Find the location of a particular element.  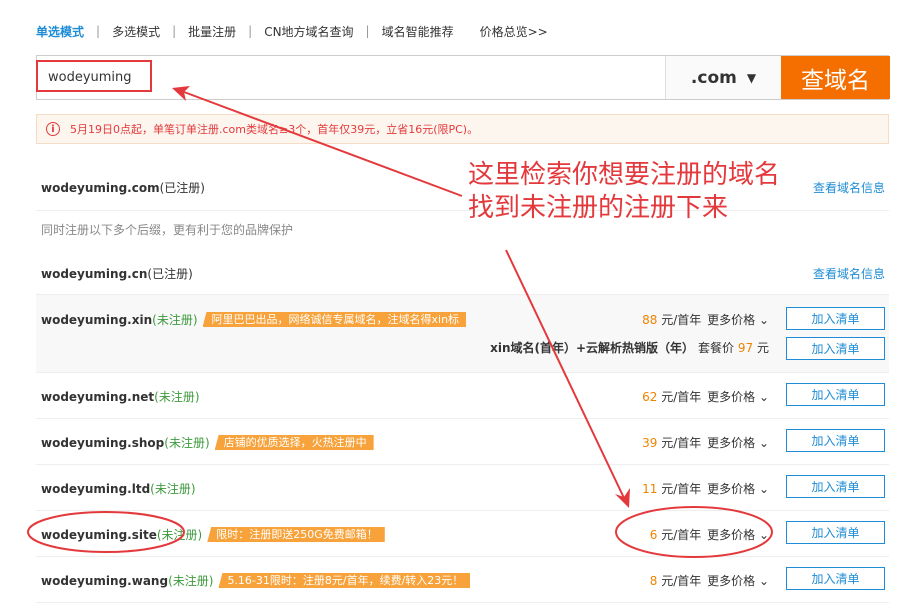

annotation-line: 这里检索你想要注册的域名 is located at coordinates (624, 175).